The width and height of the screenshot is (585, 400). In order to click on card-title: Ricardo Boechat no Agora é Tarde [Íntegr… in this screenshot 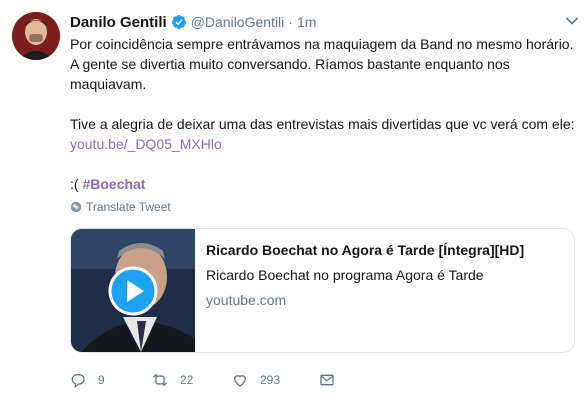, I will do `click(365, 250)`.